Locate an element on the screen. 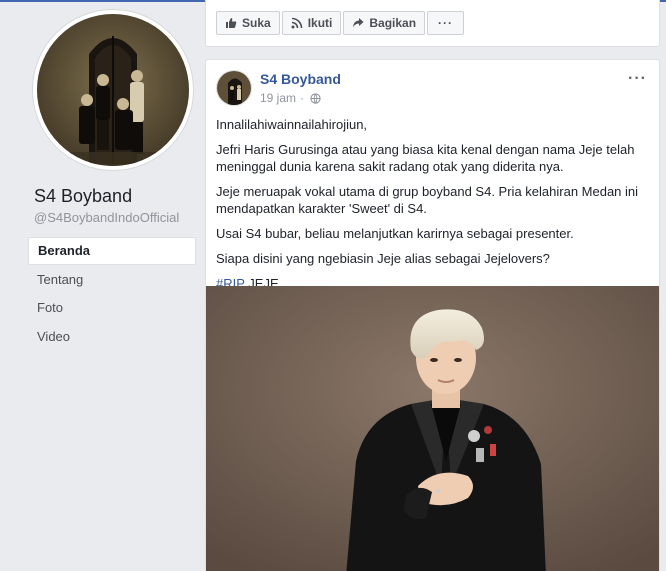 This screenshot has height=571, width=666. nav-item-beranda: Beranda is located at coordinates (112, 251).